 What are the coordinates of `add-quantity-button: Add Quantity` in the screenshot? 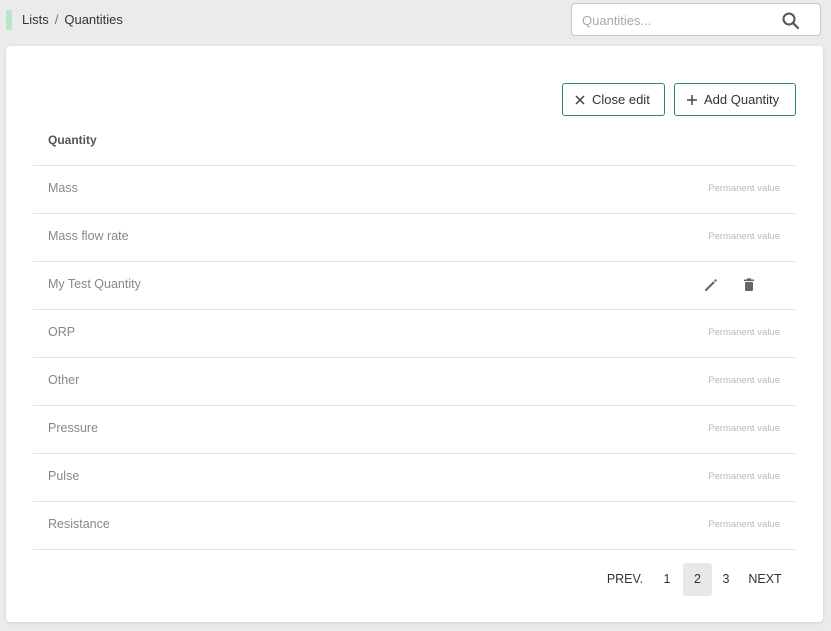 It's located at (735, 99).